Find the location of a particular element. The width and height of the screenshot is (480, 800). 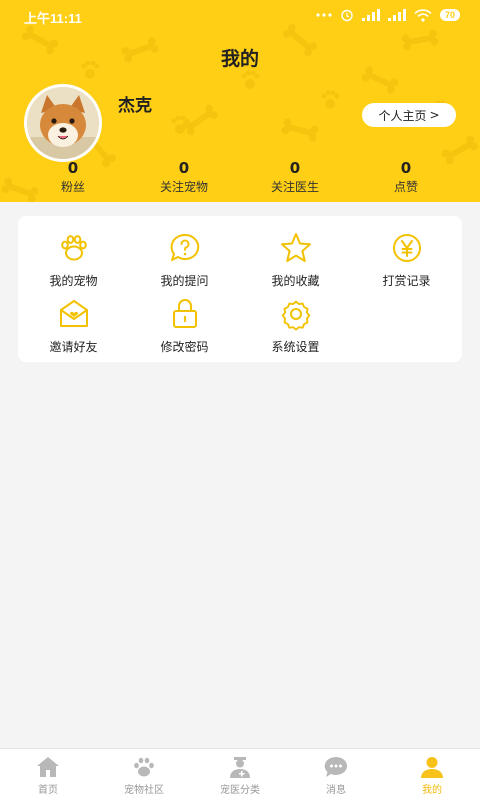

menu-label: 打赏记录 is located at coordinates (406, 281).